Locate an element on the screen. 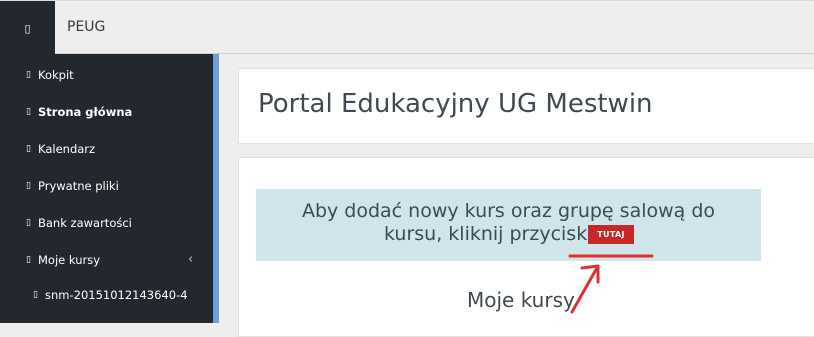  sidebar-item-label: Prywatne pliki is located at coordinates (78, 186).